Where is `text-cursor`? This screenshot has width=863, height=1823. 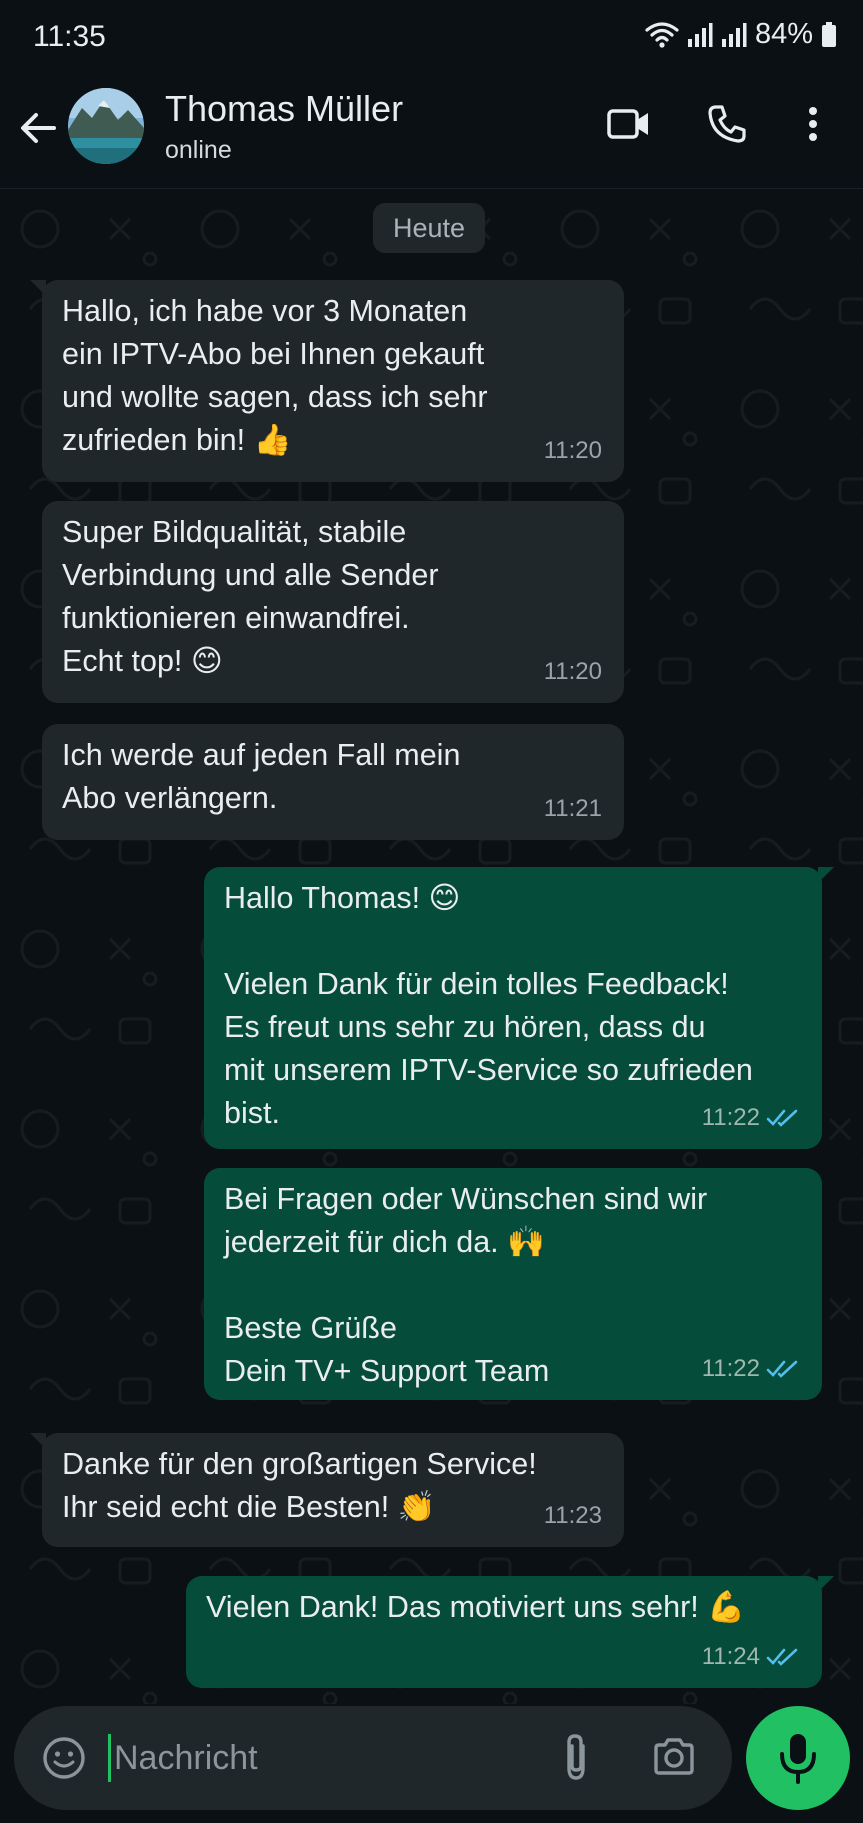
text-cursor is located at coordinates (109, 1758).